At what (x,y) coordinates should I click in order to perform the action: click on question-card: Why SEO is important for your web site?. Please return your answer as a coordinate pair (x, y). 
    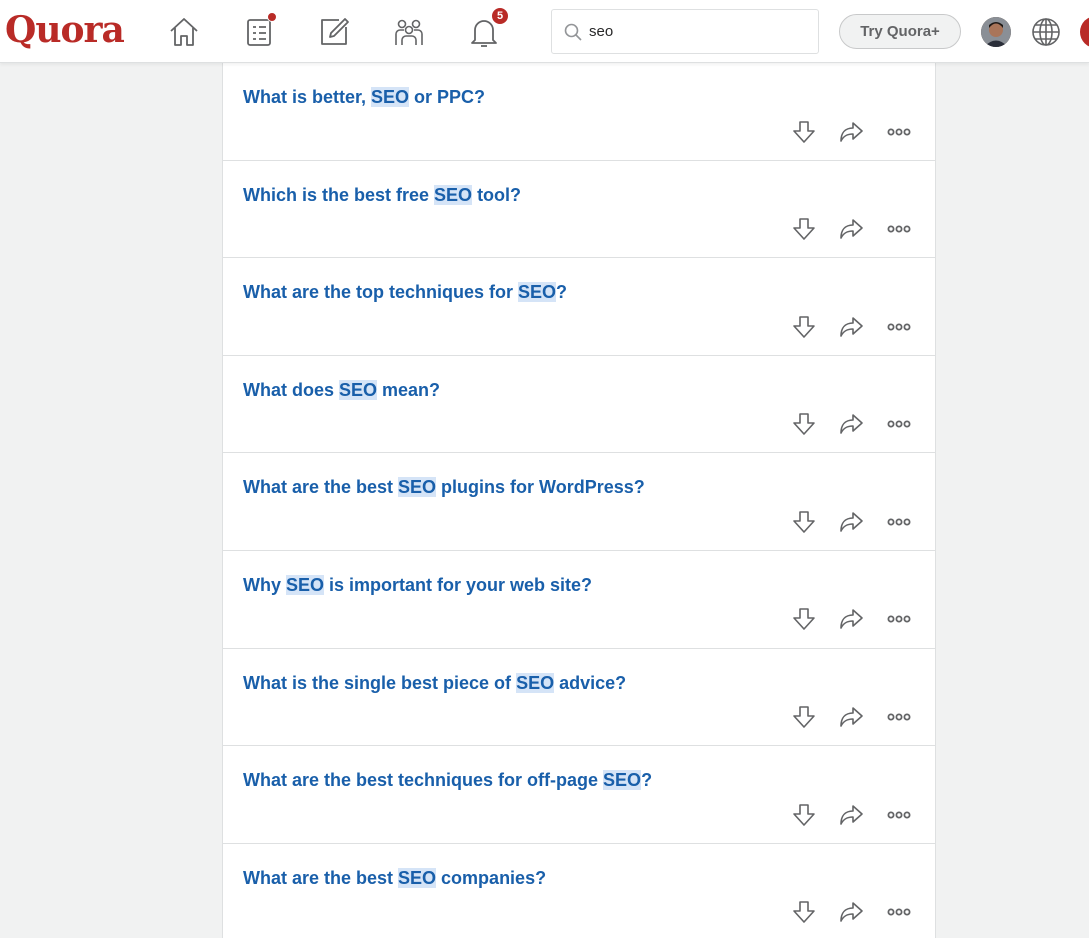
    Looking at the image, I should click on (579, 600).